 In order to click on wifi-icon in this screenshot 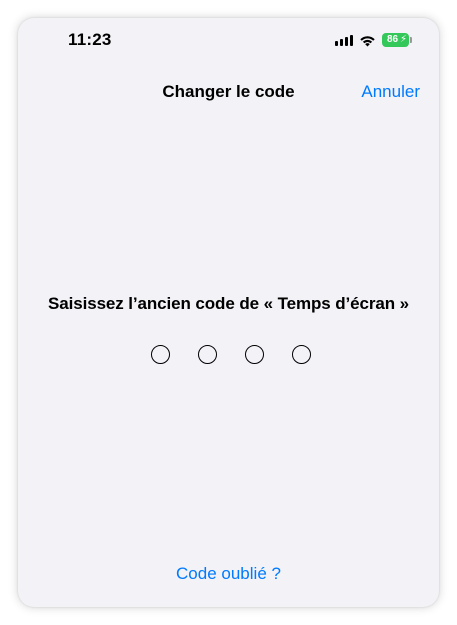, I will do `click(367, 40)`.